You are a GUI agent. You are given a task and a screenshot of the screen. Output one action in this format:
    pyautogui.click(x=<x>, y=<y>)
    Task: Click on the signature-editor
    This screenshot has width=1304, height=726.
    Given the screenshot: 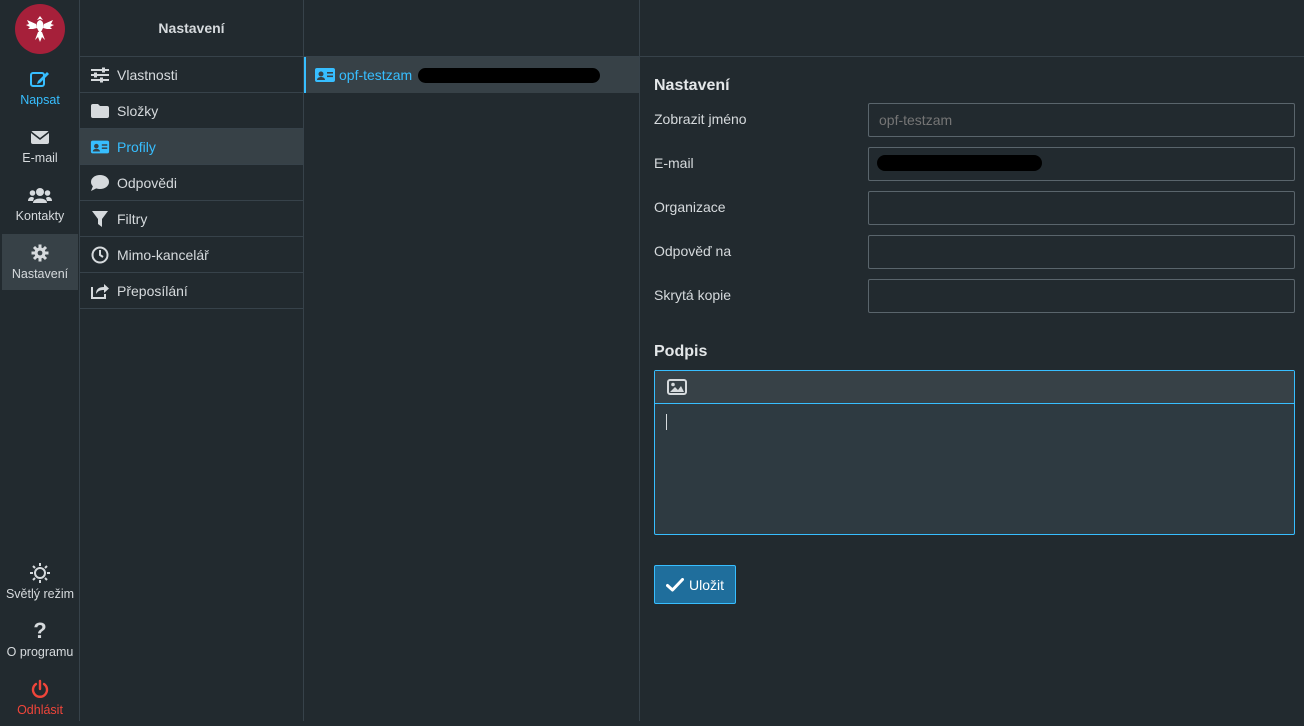 What is the action you would take?
    pyautogui.click(x=974, y=452)
    